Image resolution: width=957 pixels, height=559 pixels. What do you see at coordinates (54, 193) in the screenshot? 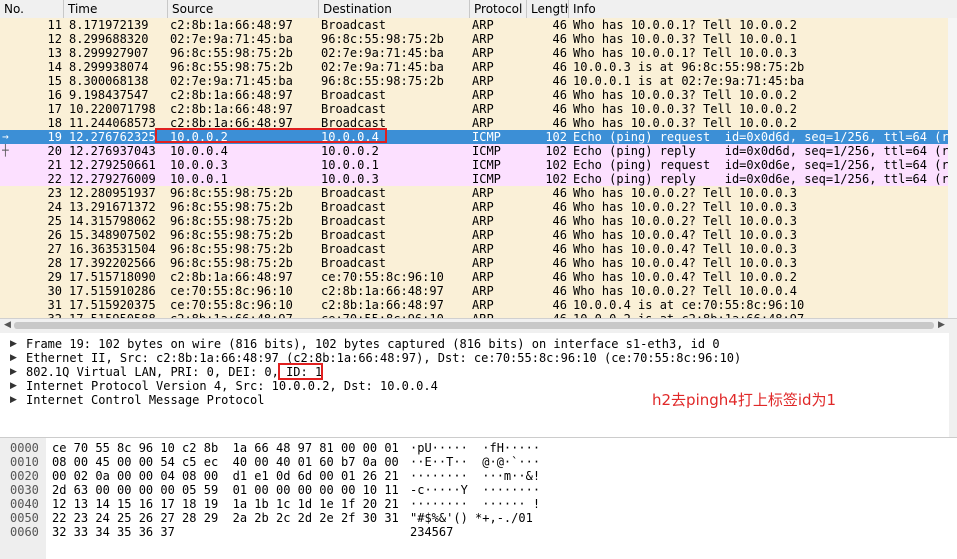
I see `cell-no: 23` at bounding box center [54, 193].